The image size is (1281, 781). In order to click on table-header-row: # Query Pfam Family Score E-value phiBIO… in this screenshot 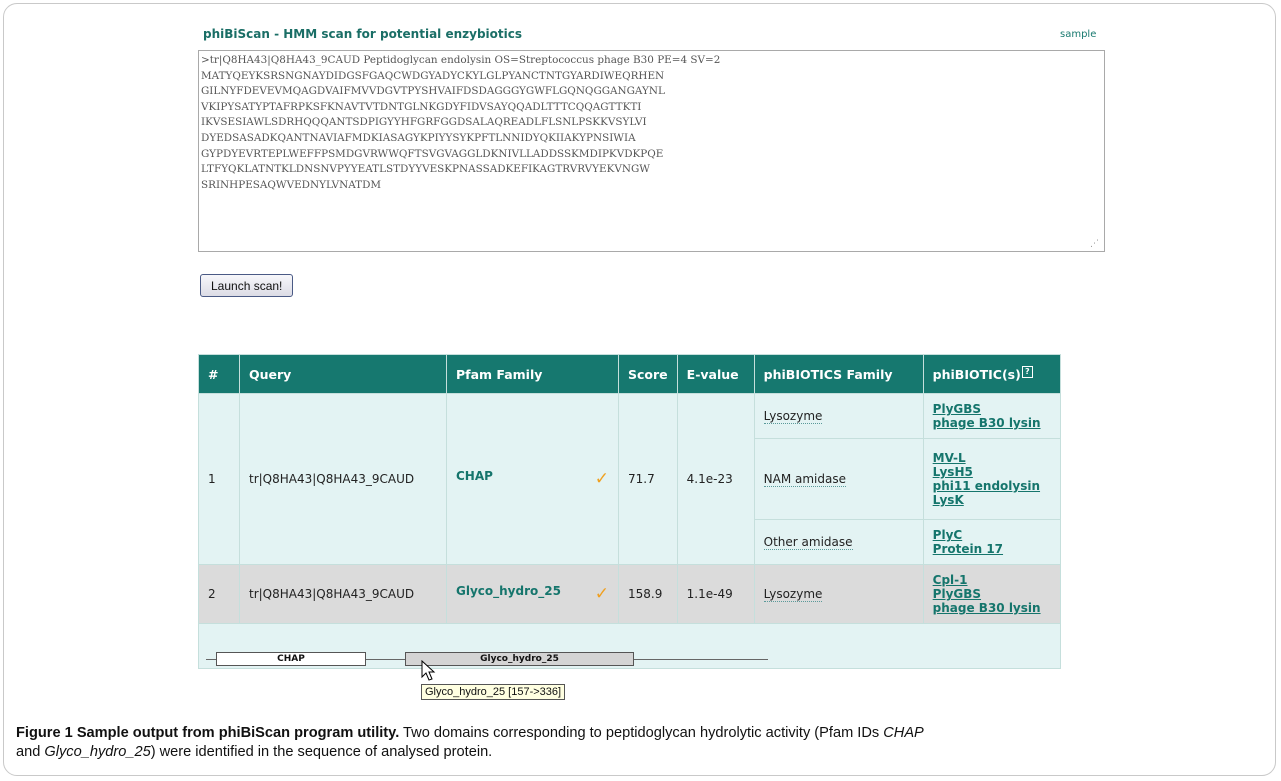, I will do `click(629, 374)`.